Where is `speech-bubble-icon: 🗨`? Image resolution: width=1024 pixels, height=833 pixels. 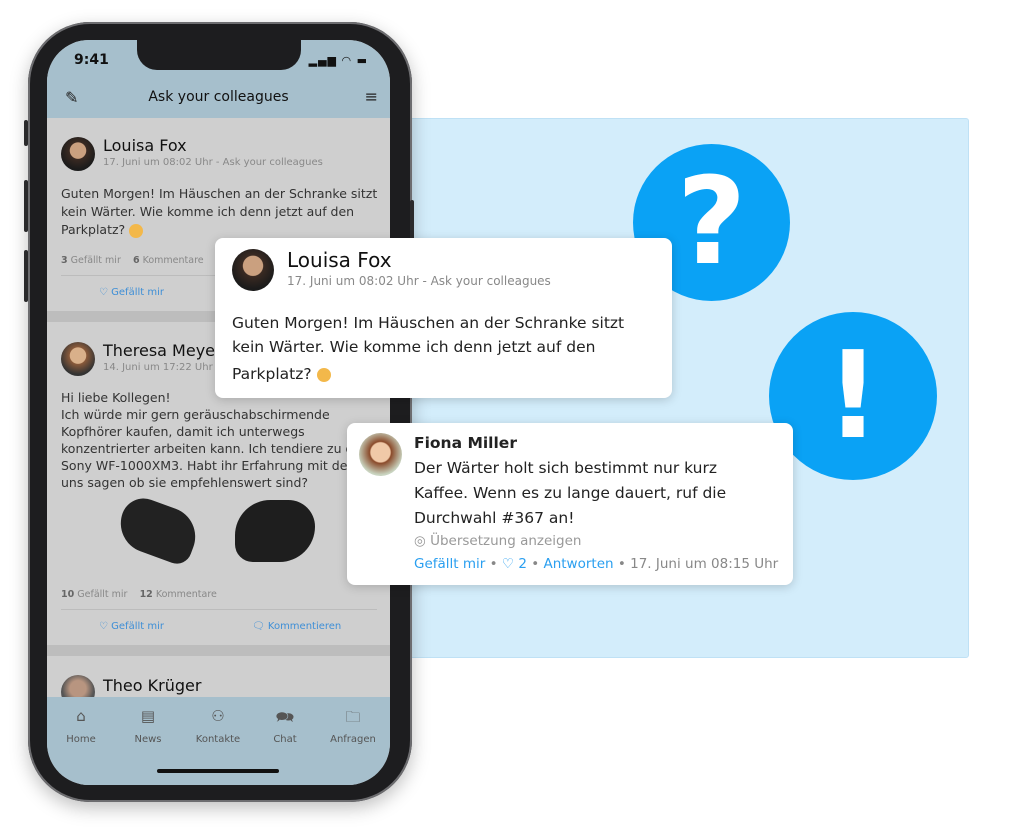 speech-bubble-icon: 🗨 is located at coordinates (258, 626).